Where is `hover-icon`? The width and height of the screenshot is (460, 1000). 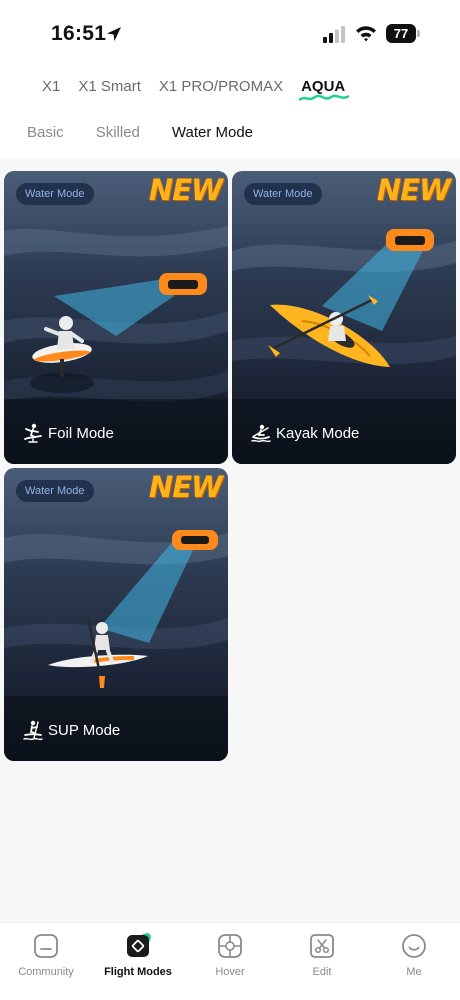
hover-icon is located at coordinates (230, 946).